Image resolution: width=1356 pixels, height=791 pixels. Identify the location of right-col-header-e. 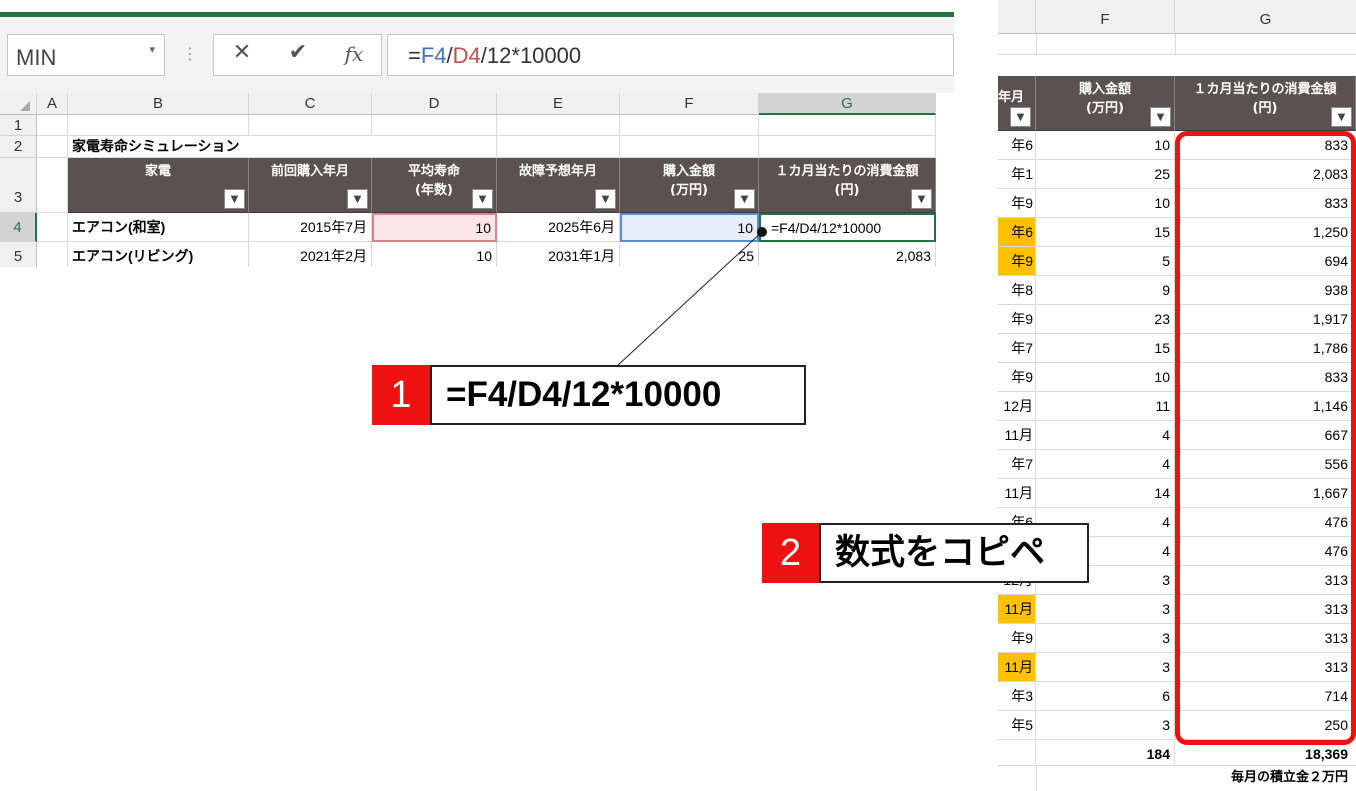
(1017, 17).